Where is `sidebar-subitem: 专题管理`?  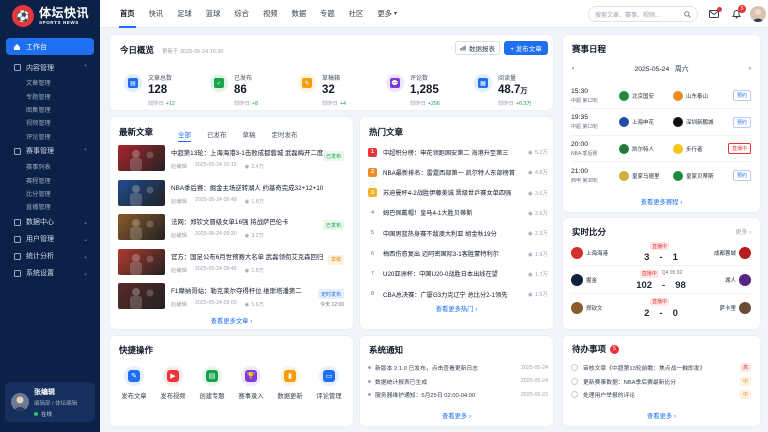 sidebar-subitem: 专题管理 is located at coordinates (50, 95).